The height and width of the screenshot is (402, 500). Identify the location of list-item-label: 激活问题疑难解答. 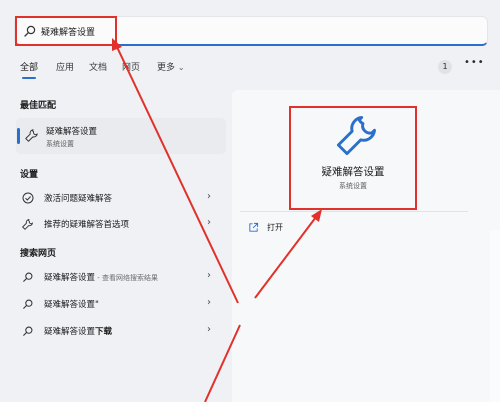
(78, 199).